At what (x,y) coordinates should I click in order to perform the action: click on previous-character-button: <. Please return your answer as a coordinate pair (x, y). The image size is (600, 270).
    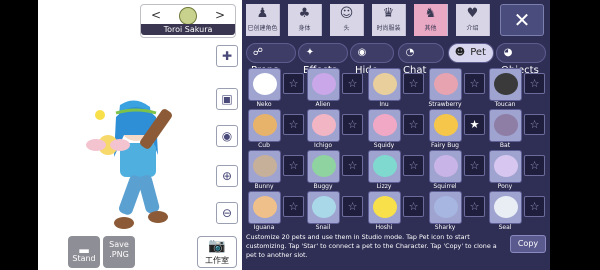
    Looking at the image, I should click on (156, 15).